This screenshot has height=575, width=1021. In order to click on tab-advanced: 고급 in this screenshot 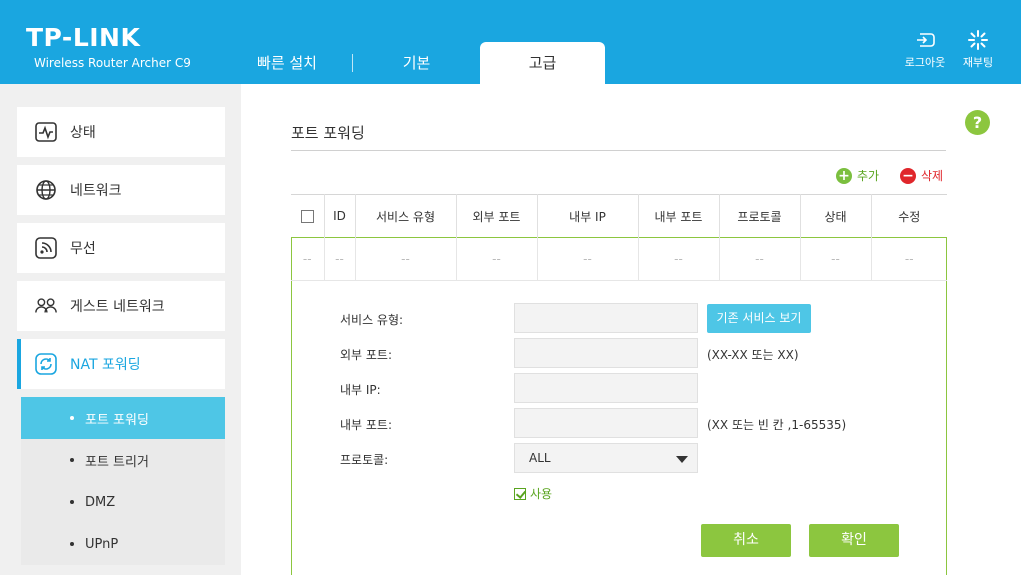, I will do `click(542, 63)`.